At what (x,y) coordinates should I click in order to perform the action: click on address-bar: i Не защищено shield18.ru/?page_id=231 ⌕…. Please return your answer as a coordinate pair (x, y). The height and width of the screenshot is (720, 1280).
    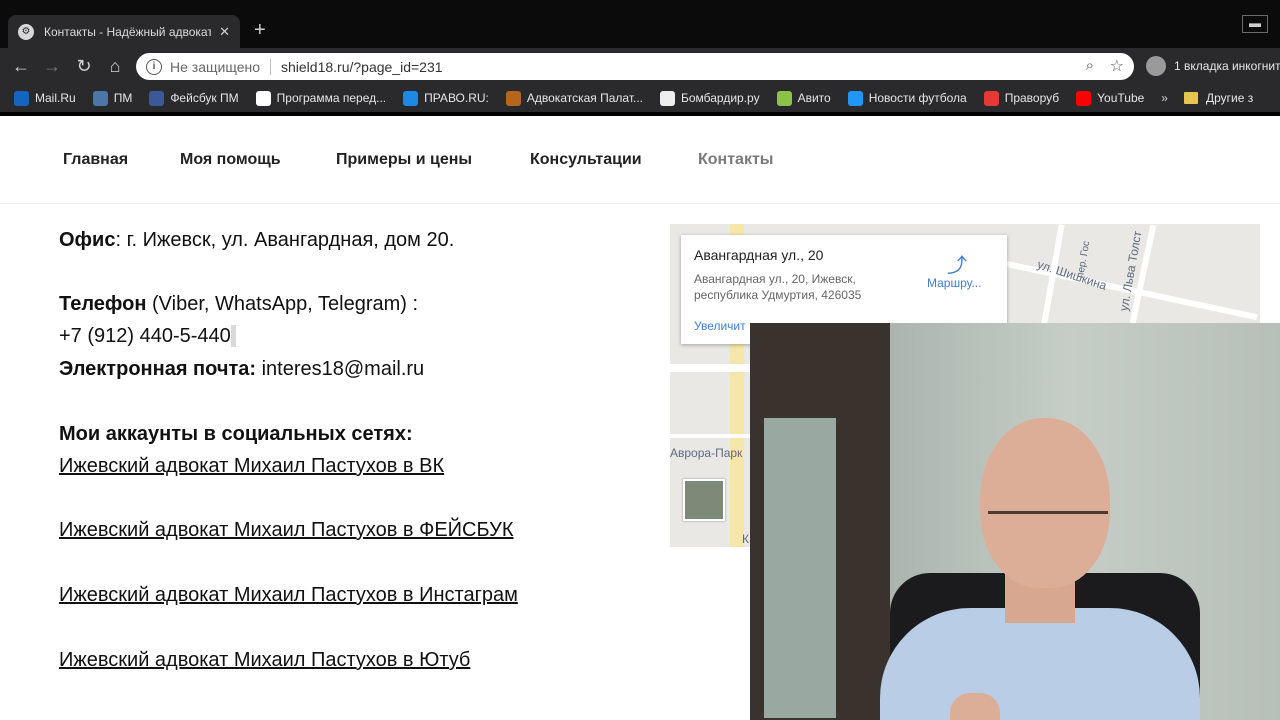
    Looking at the image, I should click on (635, 66).